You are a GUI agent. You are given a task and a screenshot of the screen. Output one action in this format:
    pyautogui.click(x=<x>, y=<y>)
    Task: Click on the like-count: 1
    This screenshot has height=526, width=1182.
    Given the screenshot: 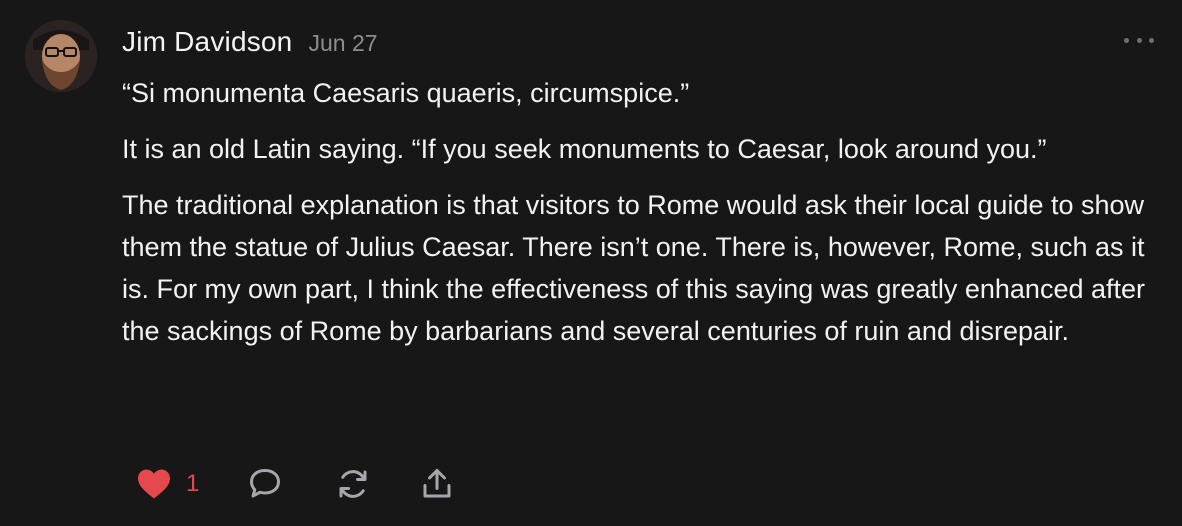 What is the action you would take?
    pyautogui.click(x=193, y=483)
    